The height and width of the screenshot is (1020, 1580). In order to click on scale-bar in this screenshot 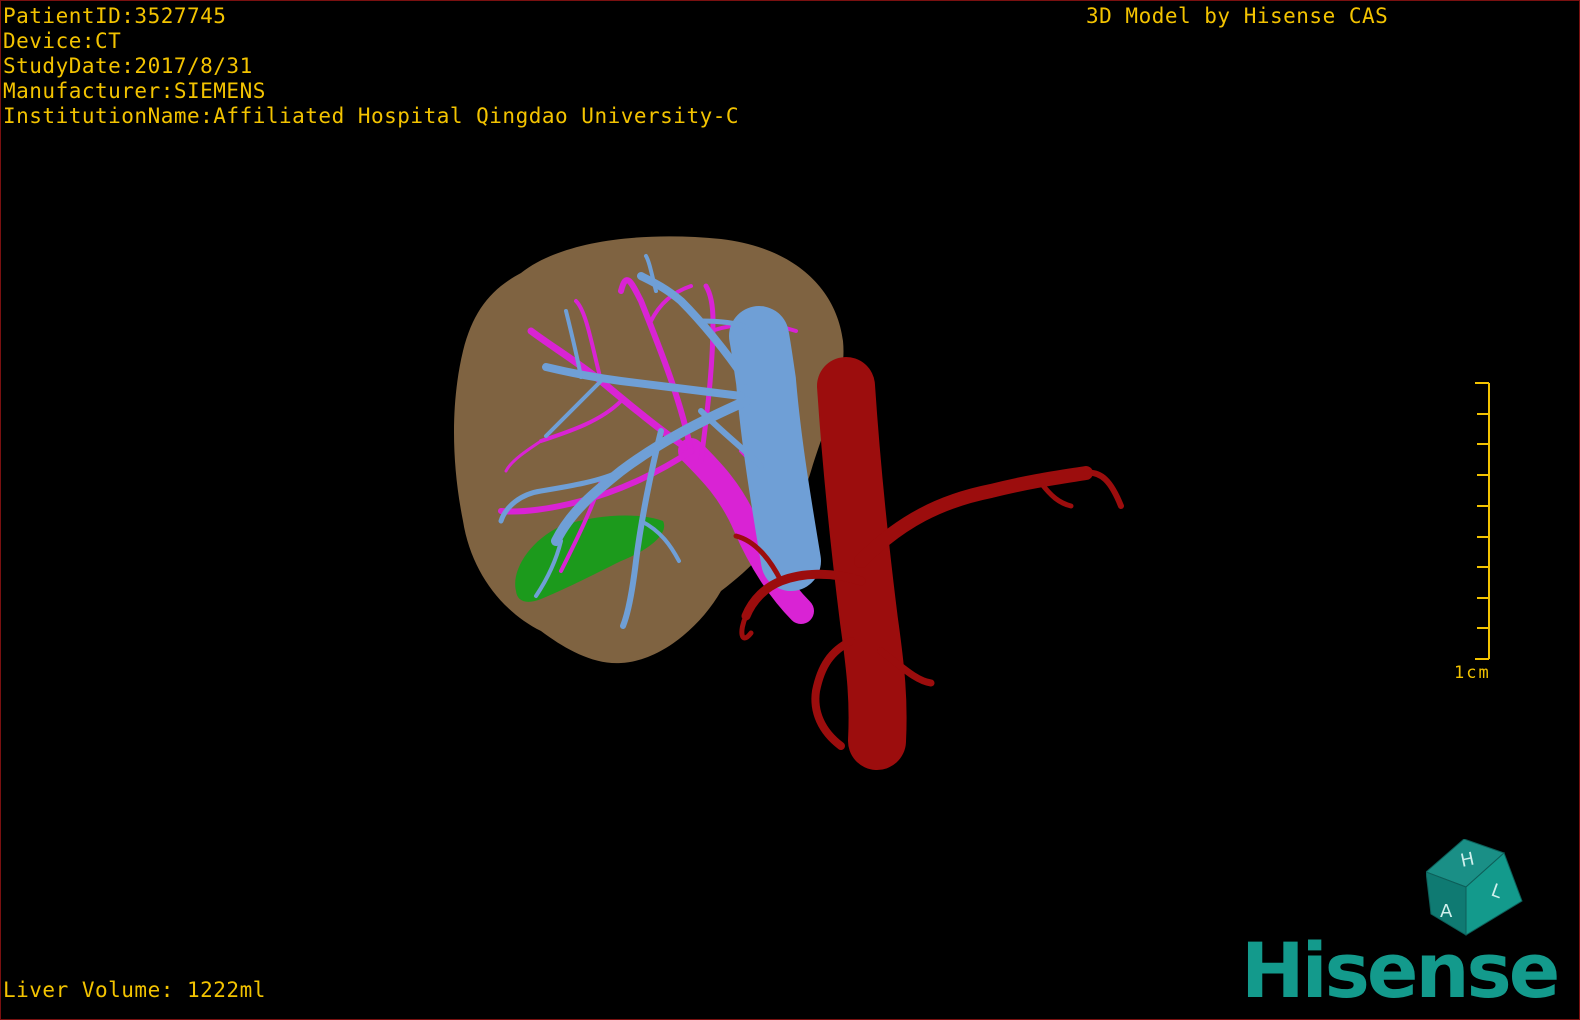, I will do `click(1482, 521)`.